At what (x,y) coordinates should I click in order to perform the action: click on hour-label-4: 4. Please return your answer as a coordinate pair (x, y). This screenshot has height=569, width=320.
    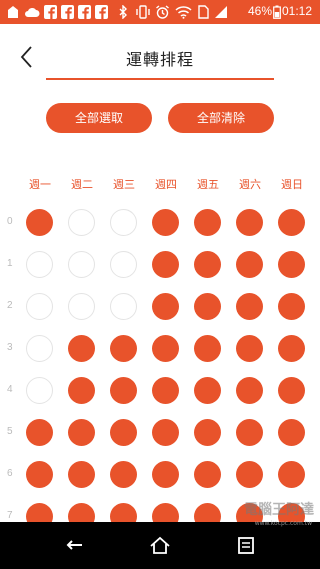
    Looking at the image, I should click on (10, 389).